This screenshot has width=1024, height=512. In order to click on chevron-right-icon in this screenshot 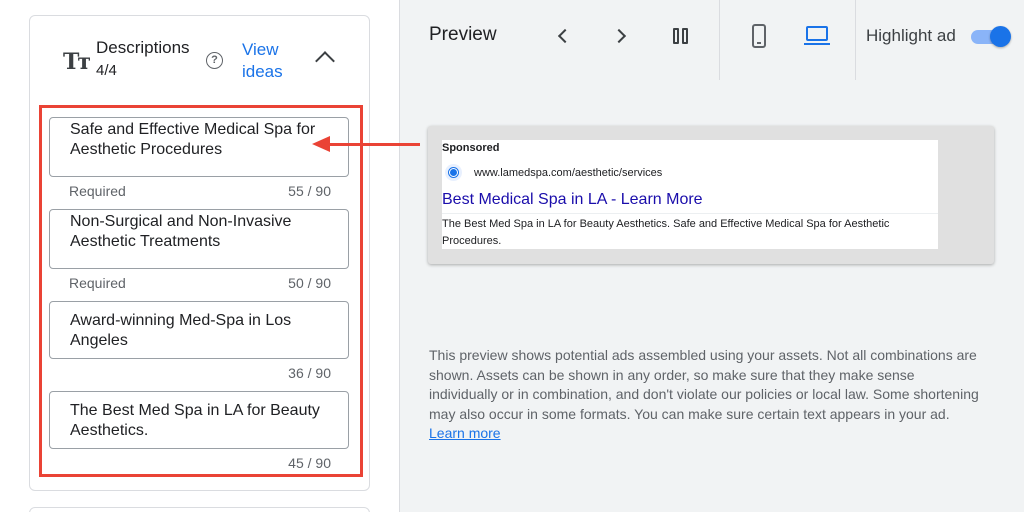, I will do `click(619, 36)`.